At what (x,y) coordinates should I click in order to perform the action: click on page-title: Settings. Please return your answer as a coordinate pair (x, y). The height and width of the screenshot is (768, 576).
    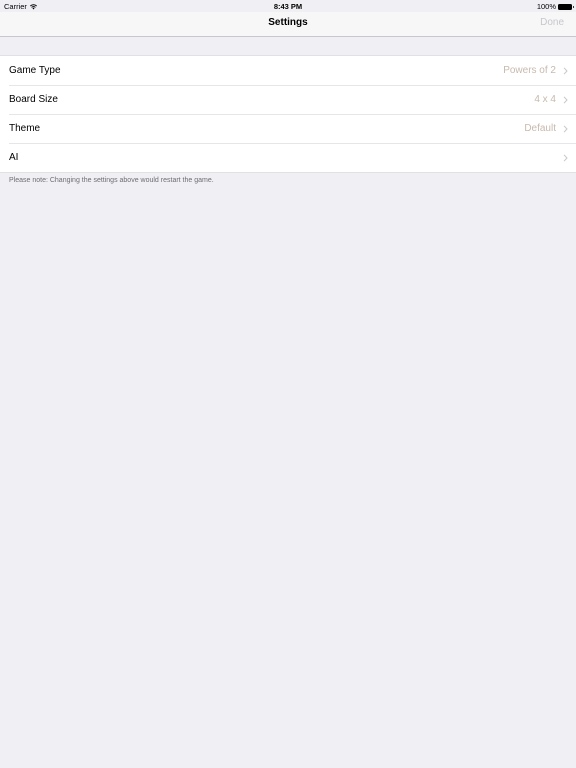
    Looking at the image, I should click on (288, 22).